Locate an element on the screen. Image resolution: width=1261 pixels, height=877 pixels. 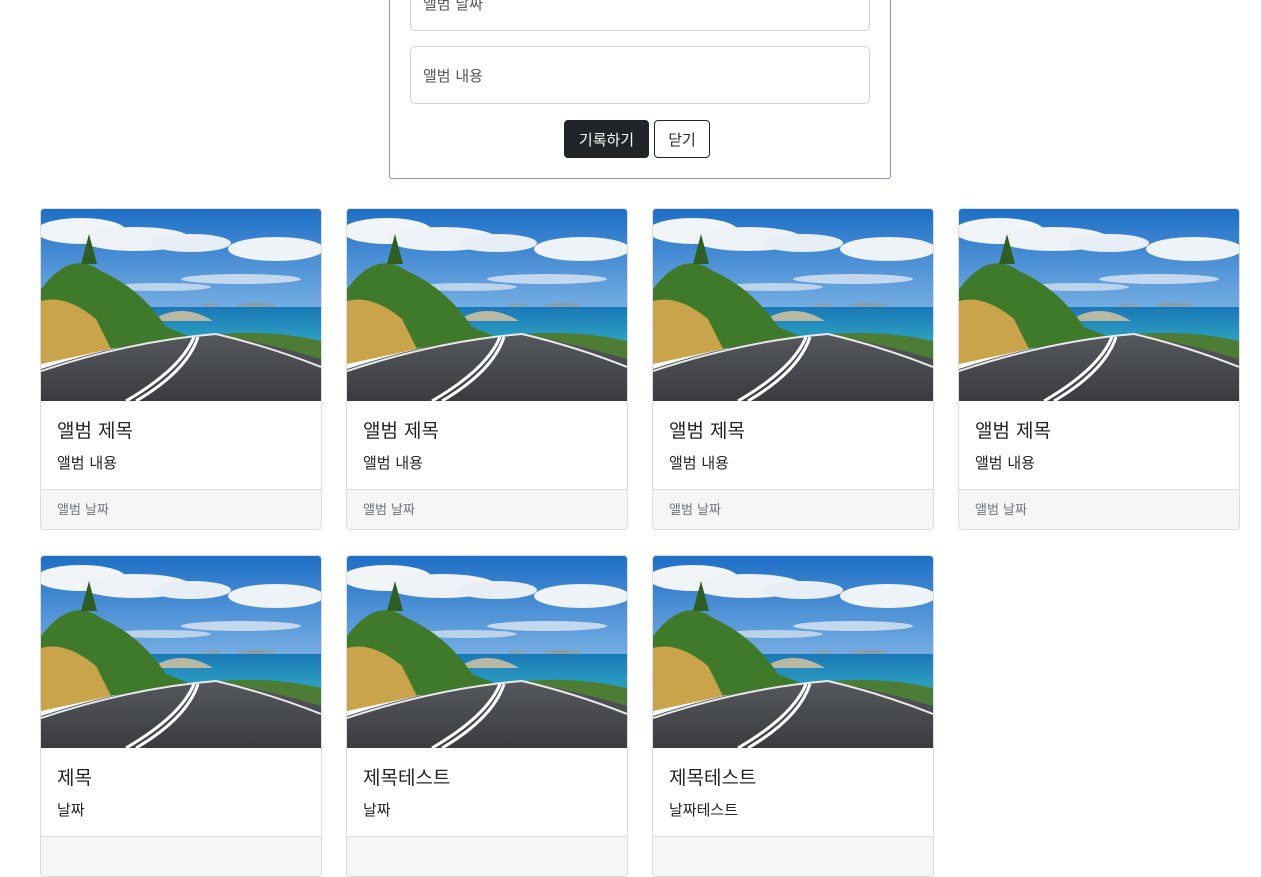
album-card: 제목테스트 날짜테스트 is located at coordinates (793, 716).